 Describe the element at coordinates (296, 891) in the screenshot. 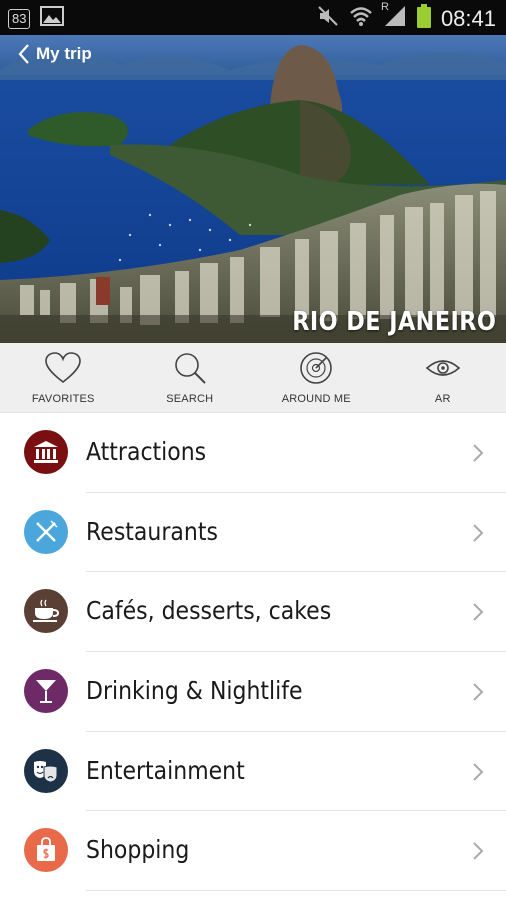

I see `divider` at that location.